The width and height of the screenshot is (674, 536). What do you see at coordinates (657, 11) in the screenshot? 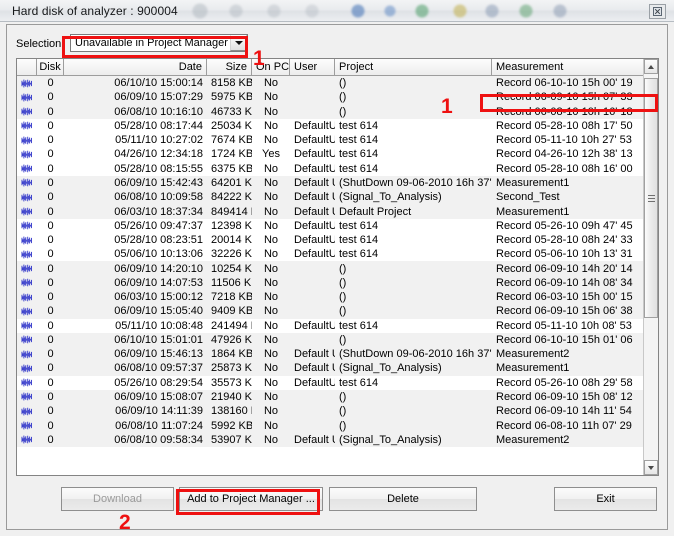
I see `close-icon` at bounding box center [657, 11].